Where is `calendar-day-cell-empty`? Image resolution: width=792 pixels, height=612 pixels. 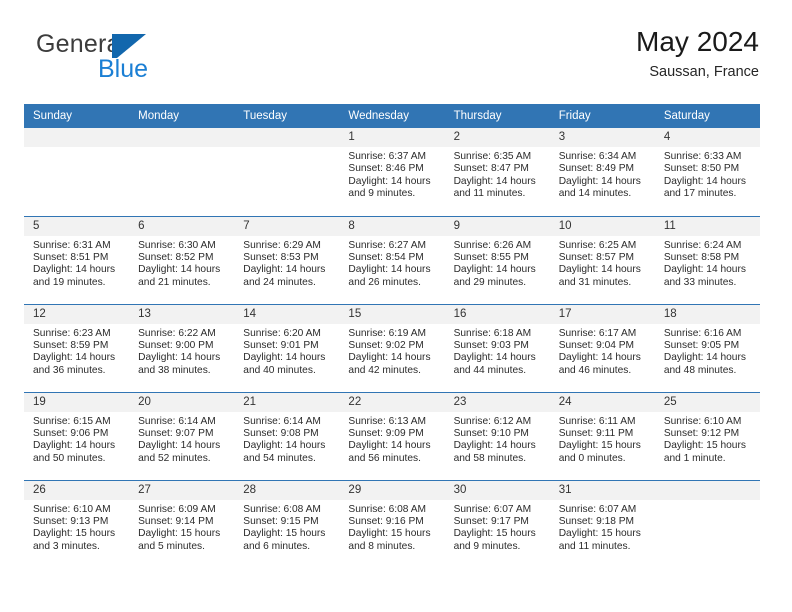 calendar-day-cell-empty is located at coordinates (707, 523).